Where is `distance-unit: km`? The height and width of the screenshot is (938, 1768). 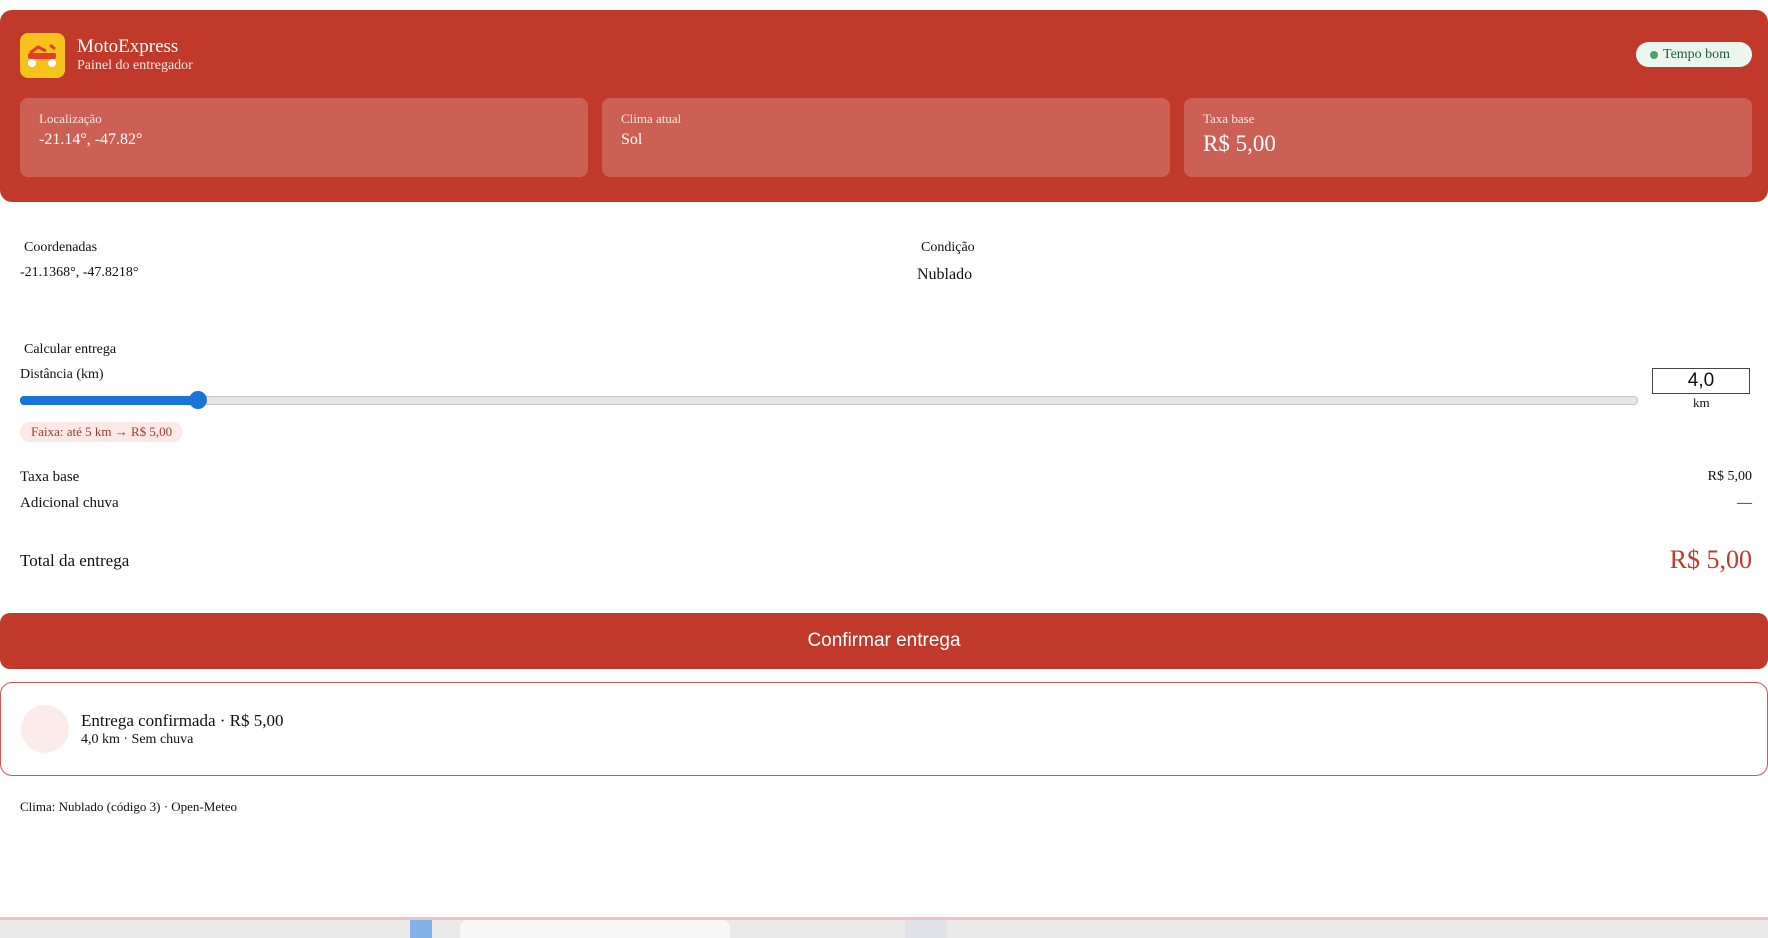 distance-unit: km is located at coordinates (1701, 402).